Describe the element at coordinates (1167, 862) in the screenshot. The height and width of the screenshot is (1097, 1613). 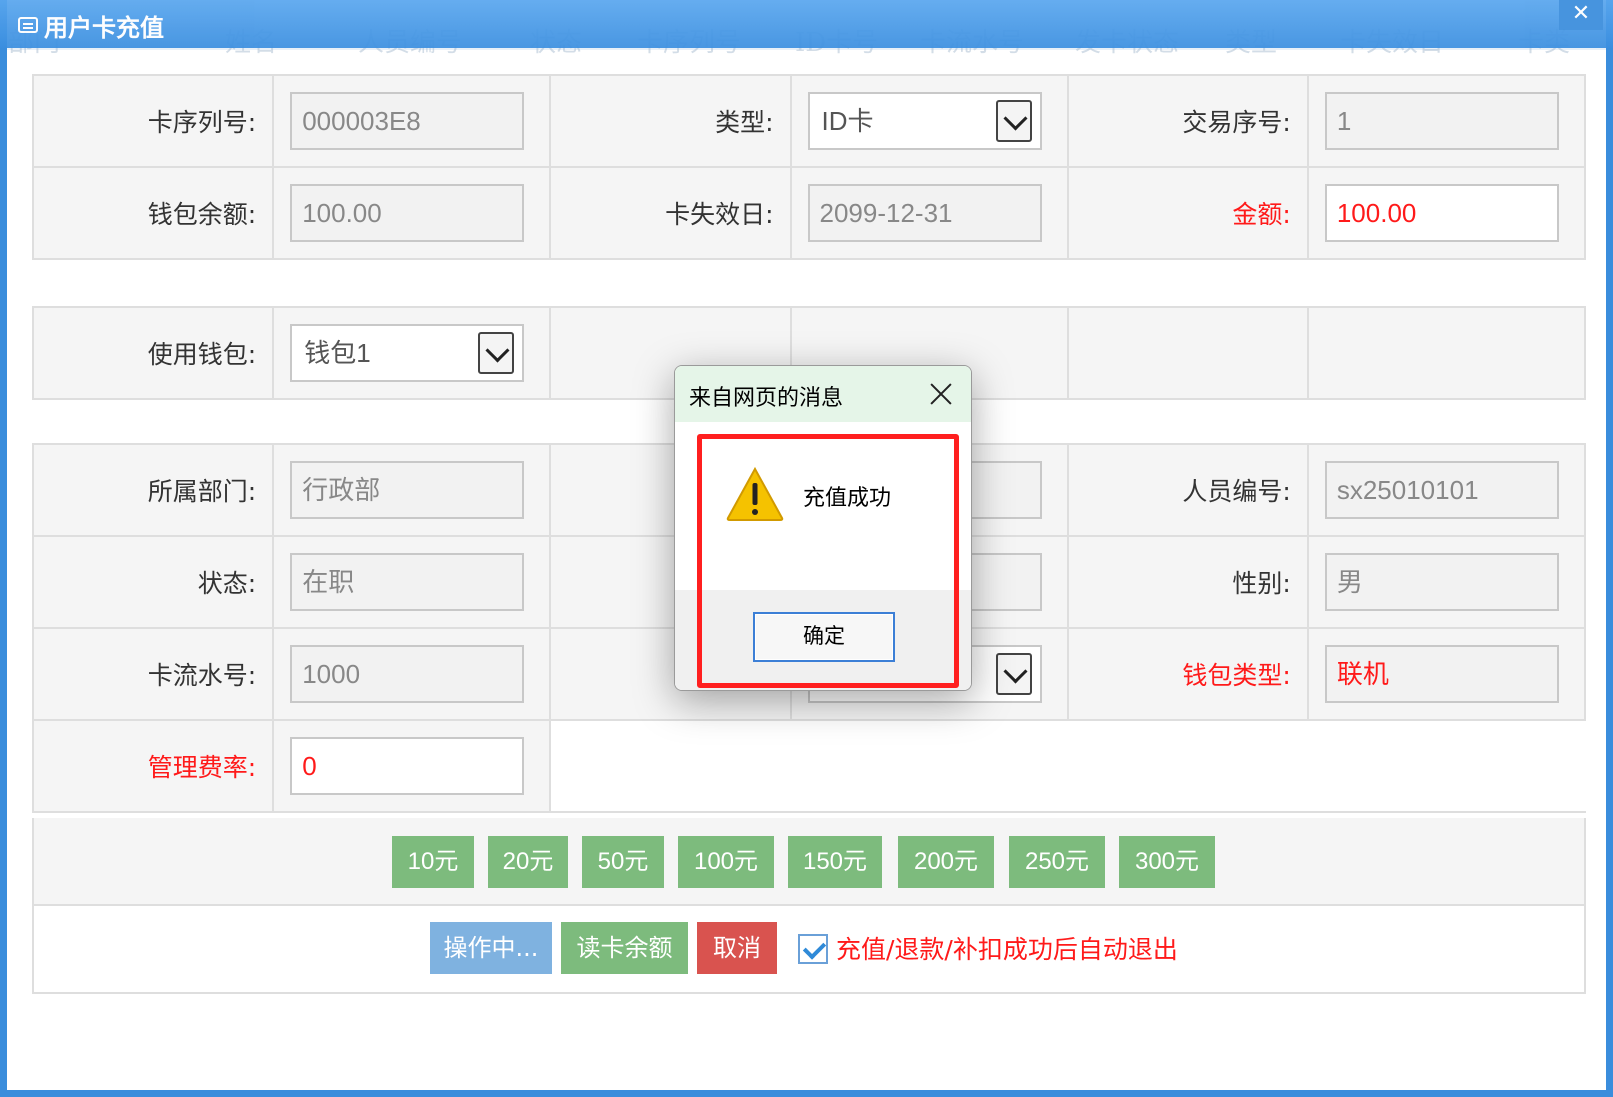
I see `amount-300-button: 300元` at that location.